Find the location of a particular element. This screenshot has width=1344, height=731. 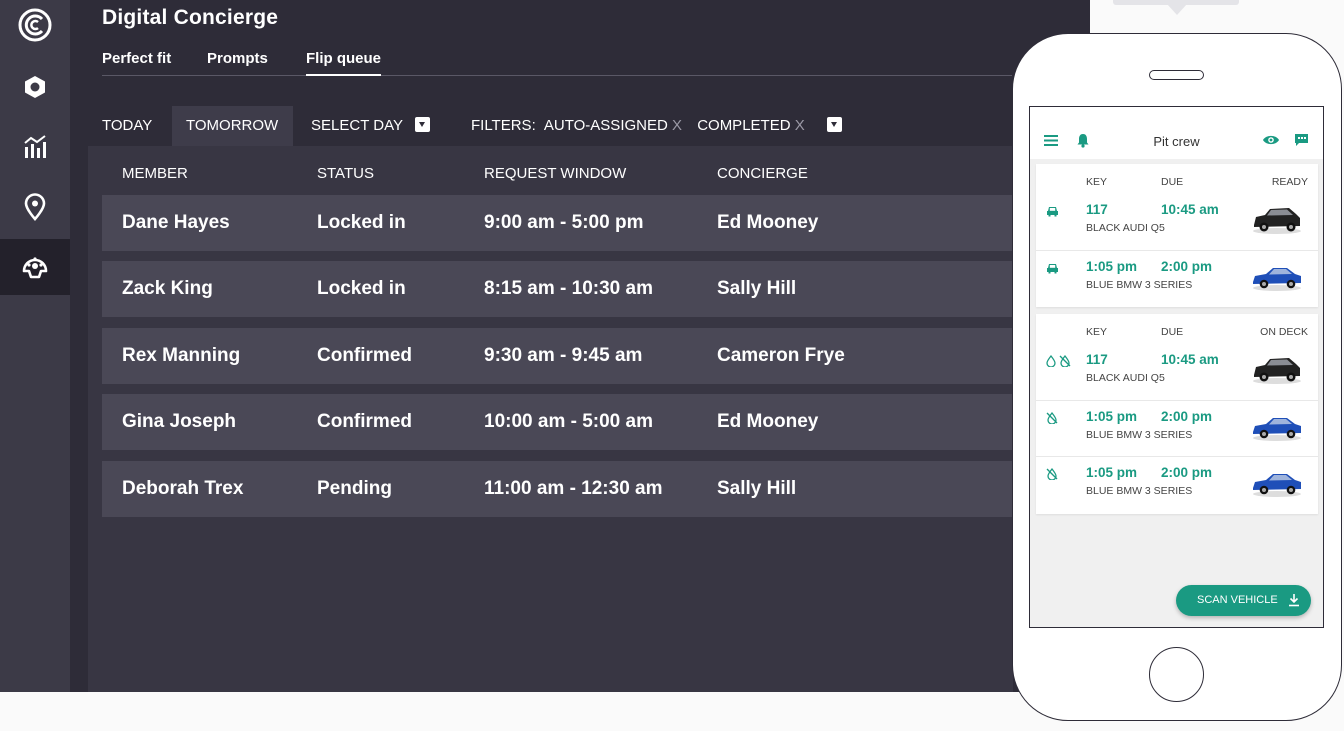

request-window-cell: 10:00 am - 5:00 am is located at coordinates (568, 421).